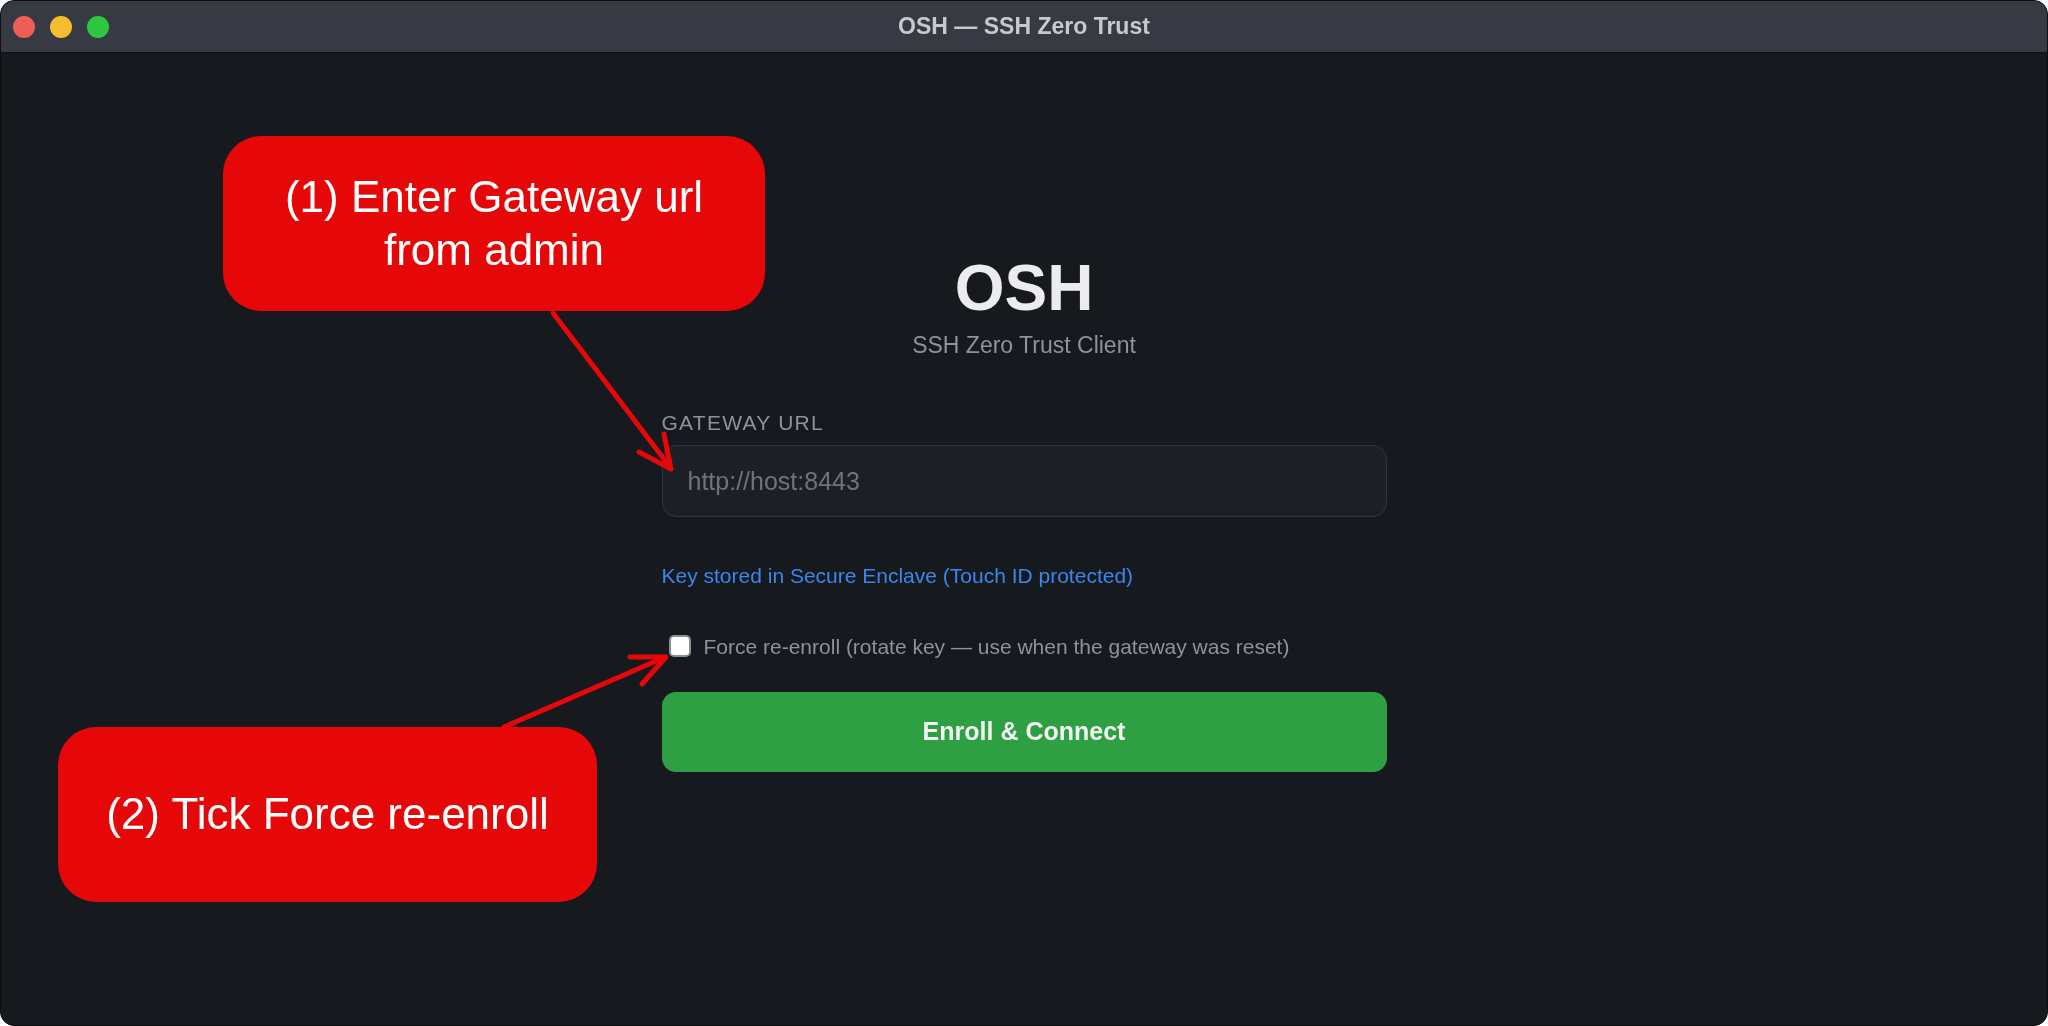 This screenshot has height=1026, width=2048. What do you see at coordinates (24, 26) in the screenshot?
I see `close-button` at bounding box center [24, 26].